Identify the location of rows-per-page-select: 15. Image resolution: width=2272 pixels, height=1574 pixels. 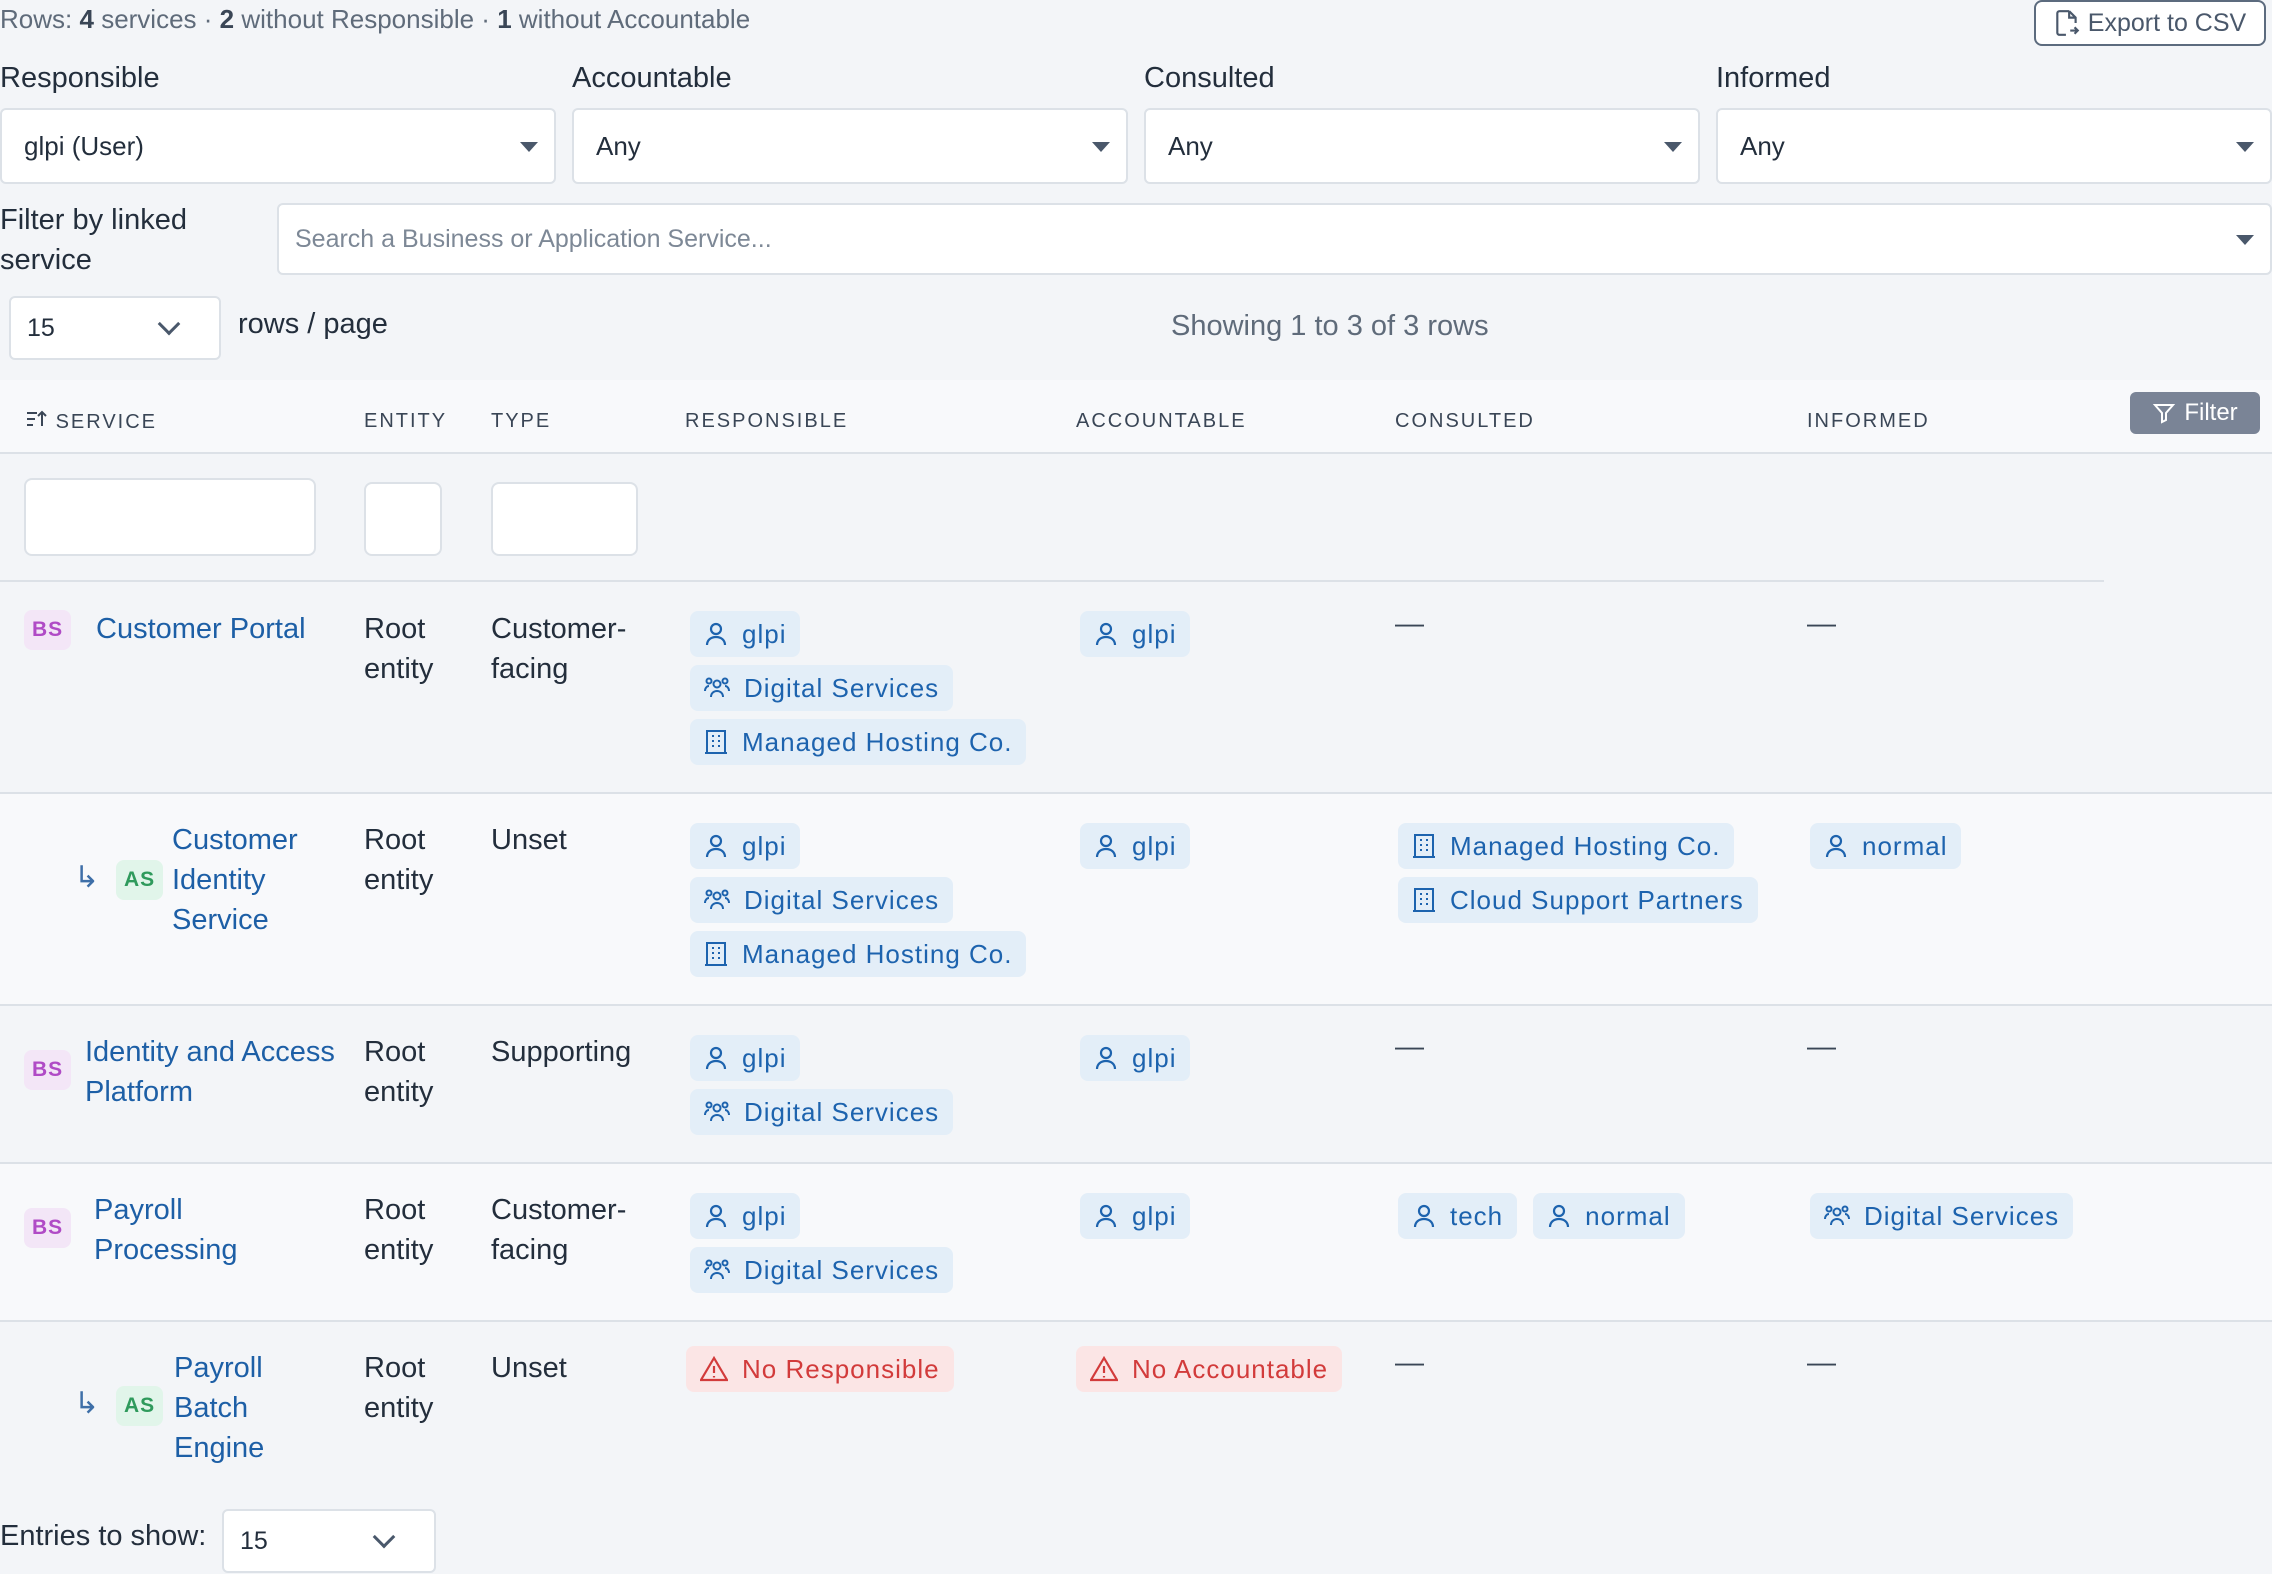
(115, 328).